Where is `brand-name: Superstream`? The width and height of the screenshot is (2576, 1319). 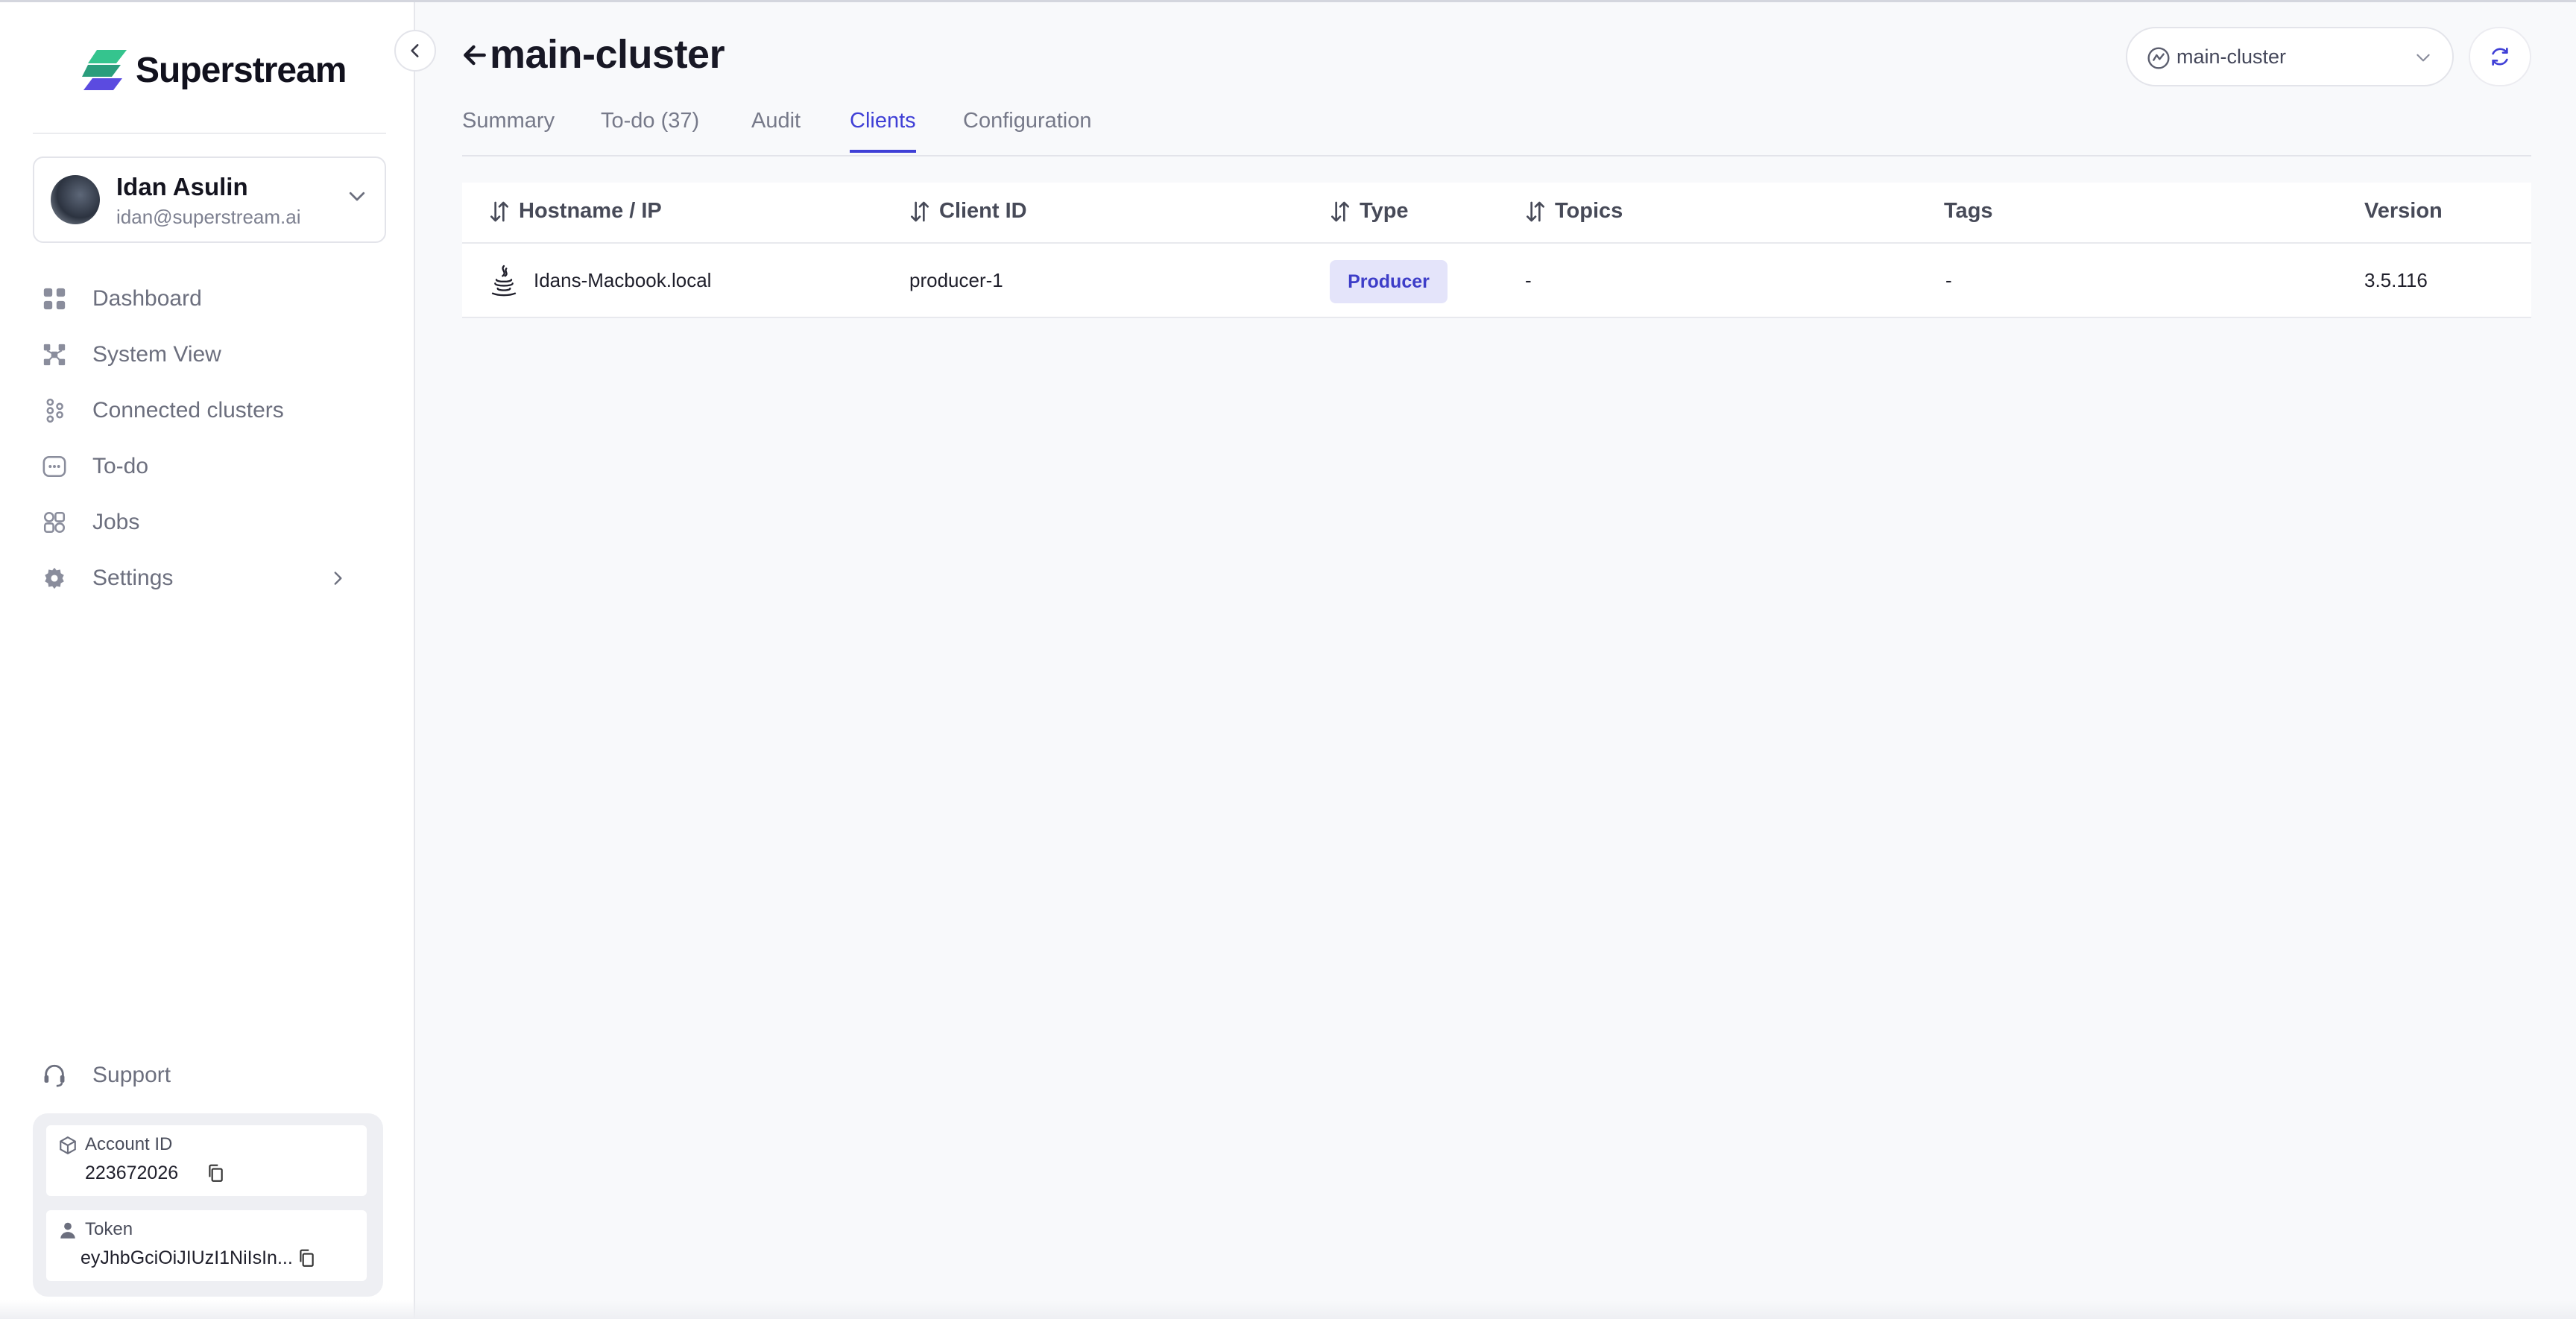
brand-name: Superstream is located at coordinates (241, 70).